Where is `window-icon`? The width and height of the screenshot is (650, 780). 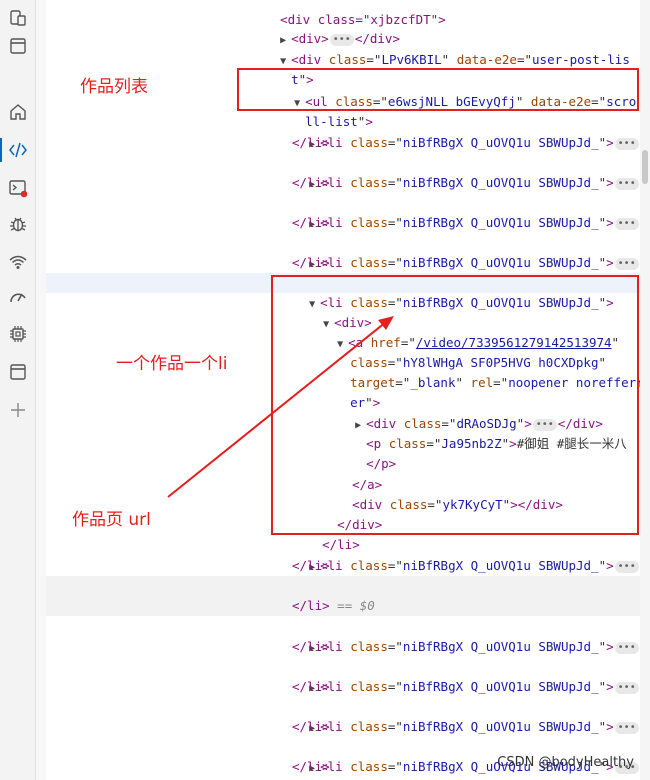
window-icon is located at coordinates (18, 46).